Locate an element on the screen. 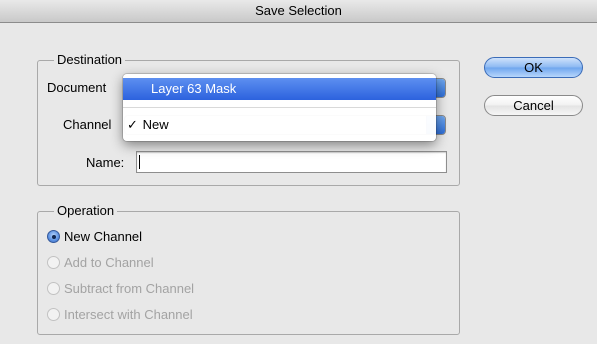 Image resolution: width=597 pixels, height=344 pixels. radio-label: New Channel is located at coordinates (103, 236).